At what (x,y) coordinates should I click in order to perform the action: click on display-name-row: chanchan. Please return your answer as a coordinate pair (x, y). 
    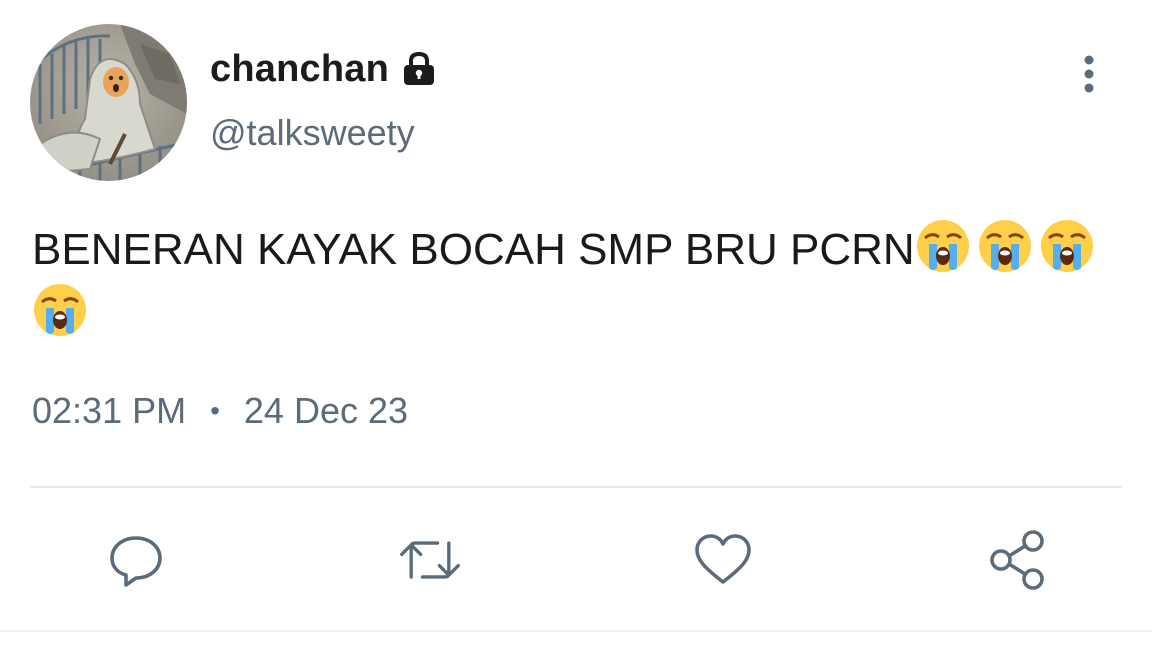
    Looking at the image, I should click on (324, 69).